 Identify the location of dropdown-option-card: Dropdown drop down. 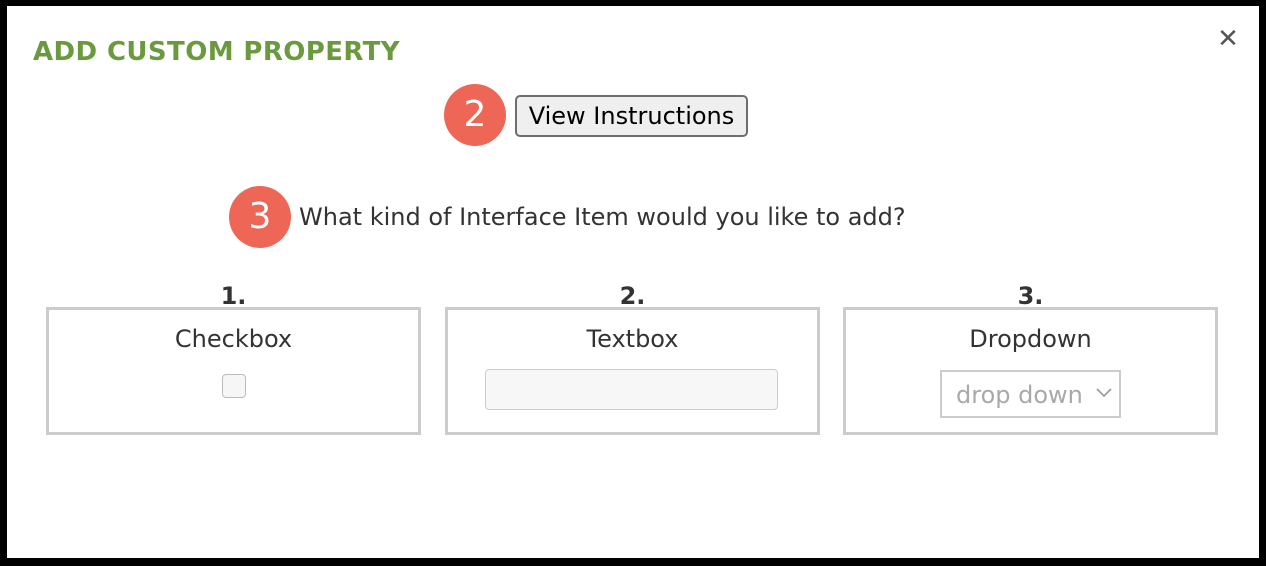
(1030, 371).